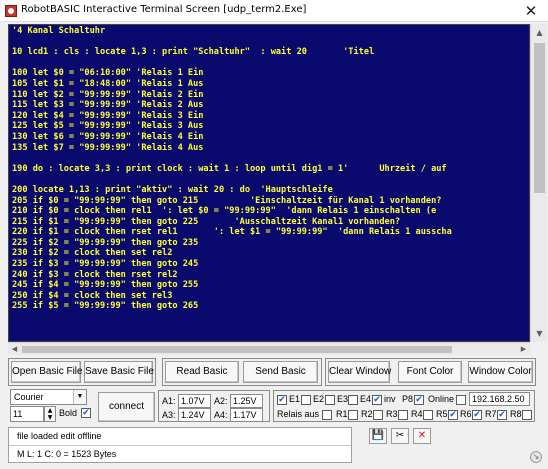  I want to click on terminal-line: 125 let $5 = "99:99:99" 'Relais 3 Aus, so click(108, 126).